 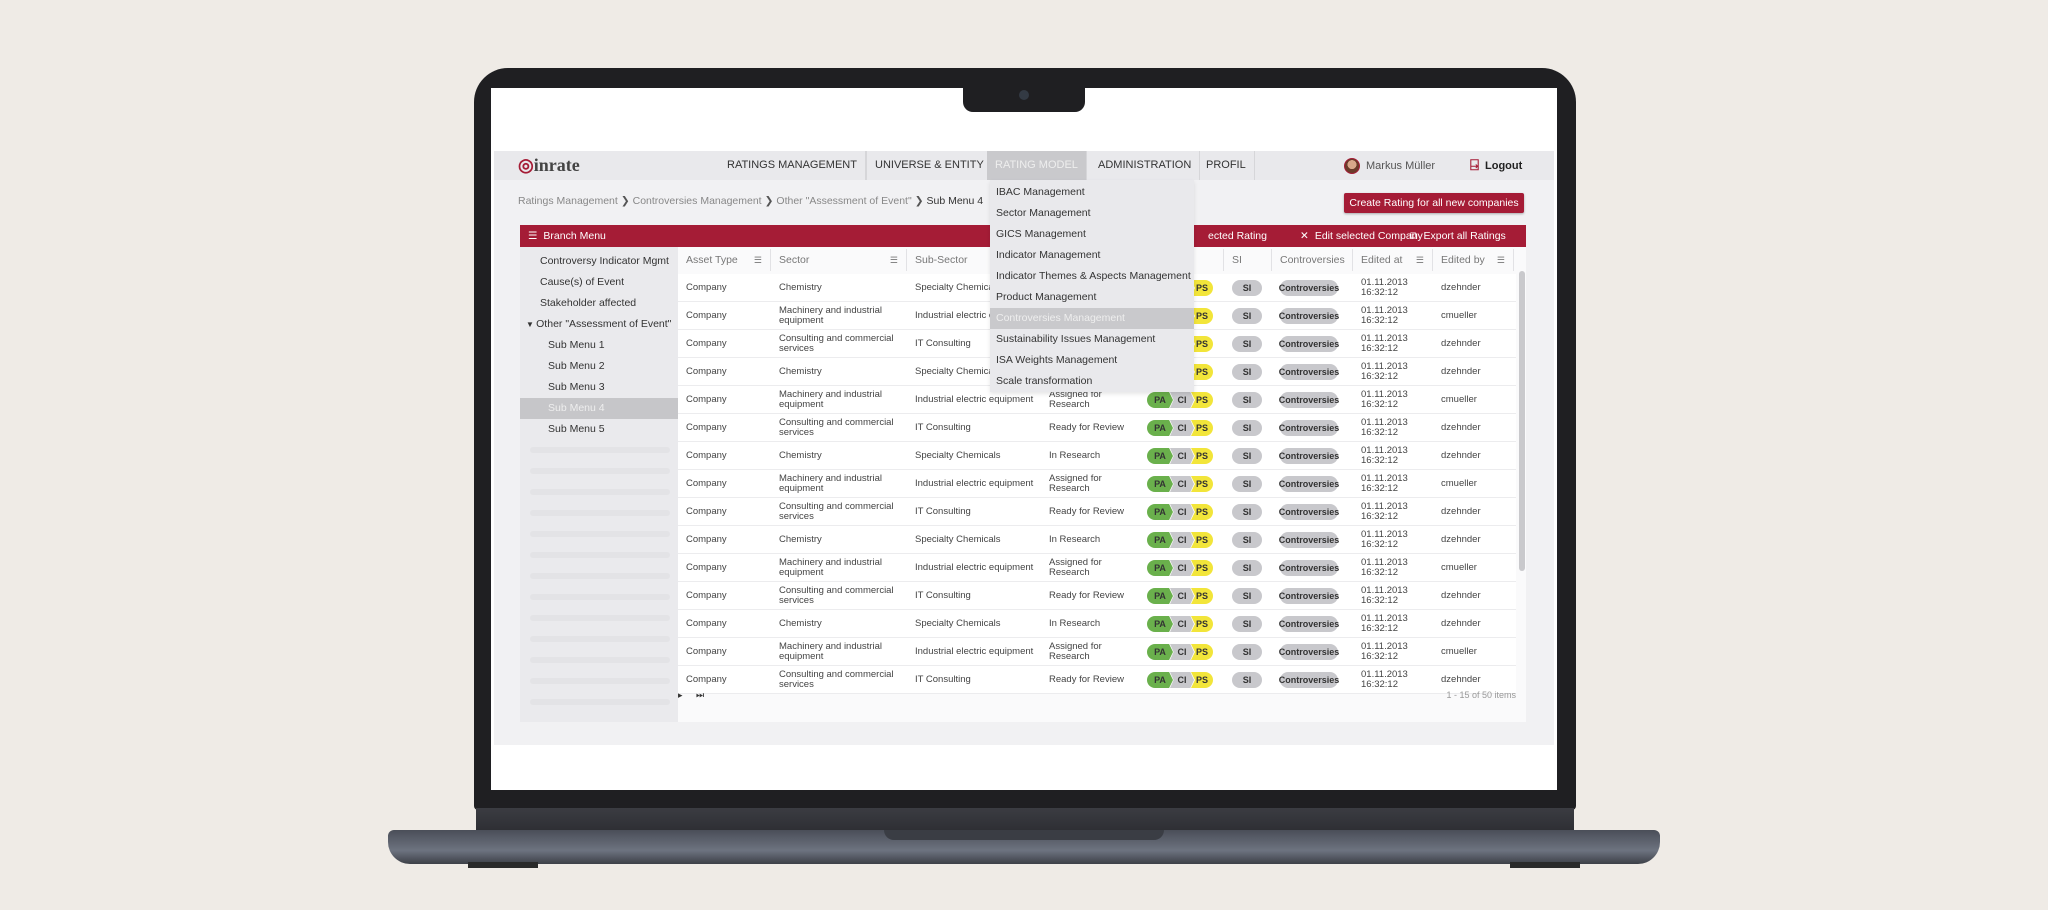 I want to click on column-header: Asset Type ☰, so click(x=724, y=260).